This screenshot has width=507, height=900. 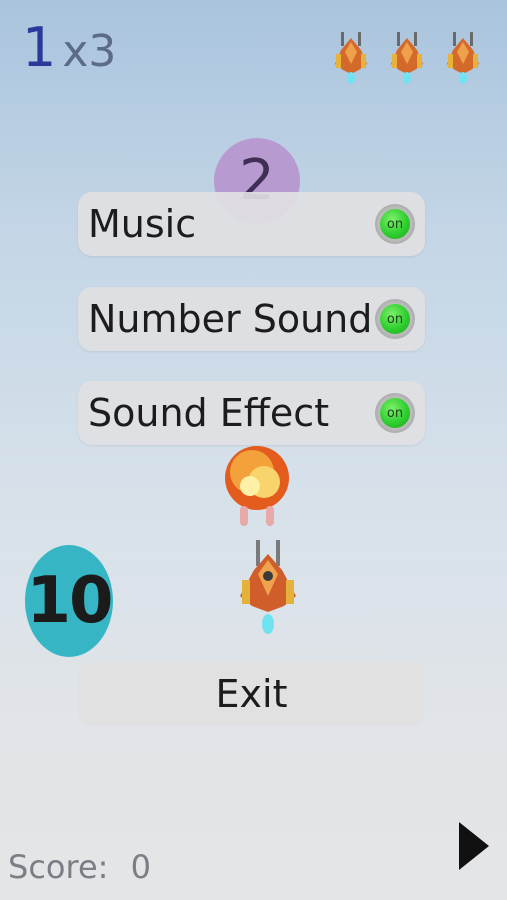 I want to click on score-label: Score:, so click(x=58, y=867).